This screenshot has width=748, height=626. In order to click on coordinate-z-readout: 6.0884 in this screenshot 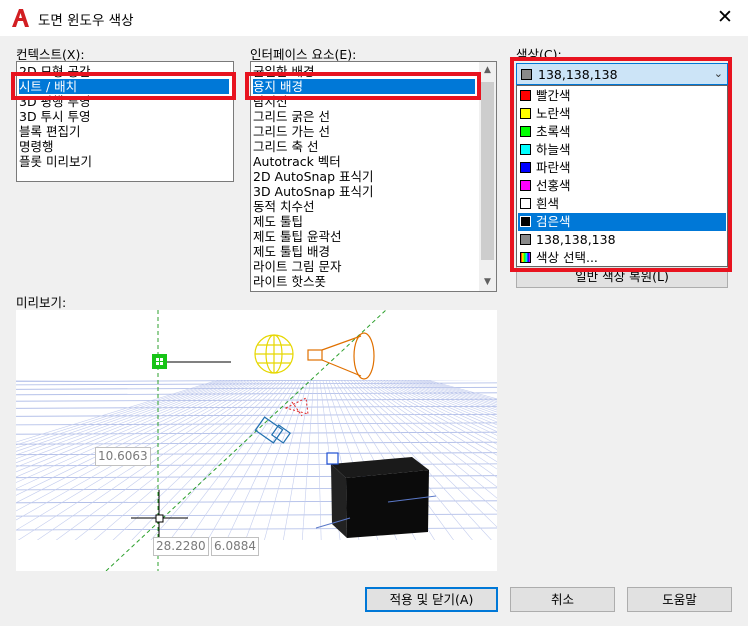, I will do `click(235, 546)`.